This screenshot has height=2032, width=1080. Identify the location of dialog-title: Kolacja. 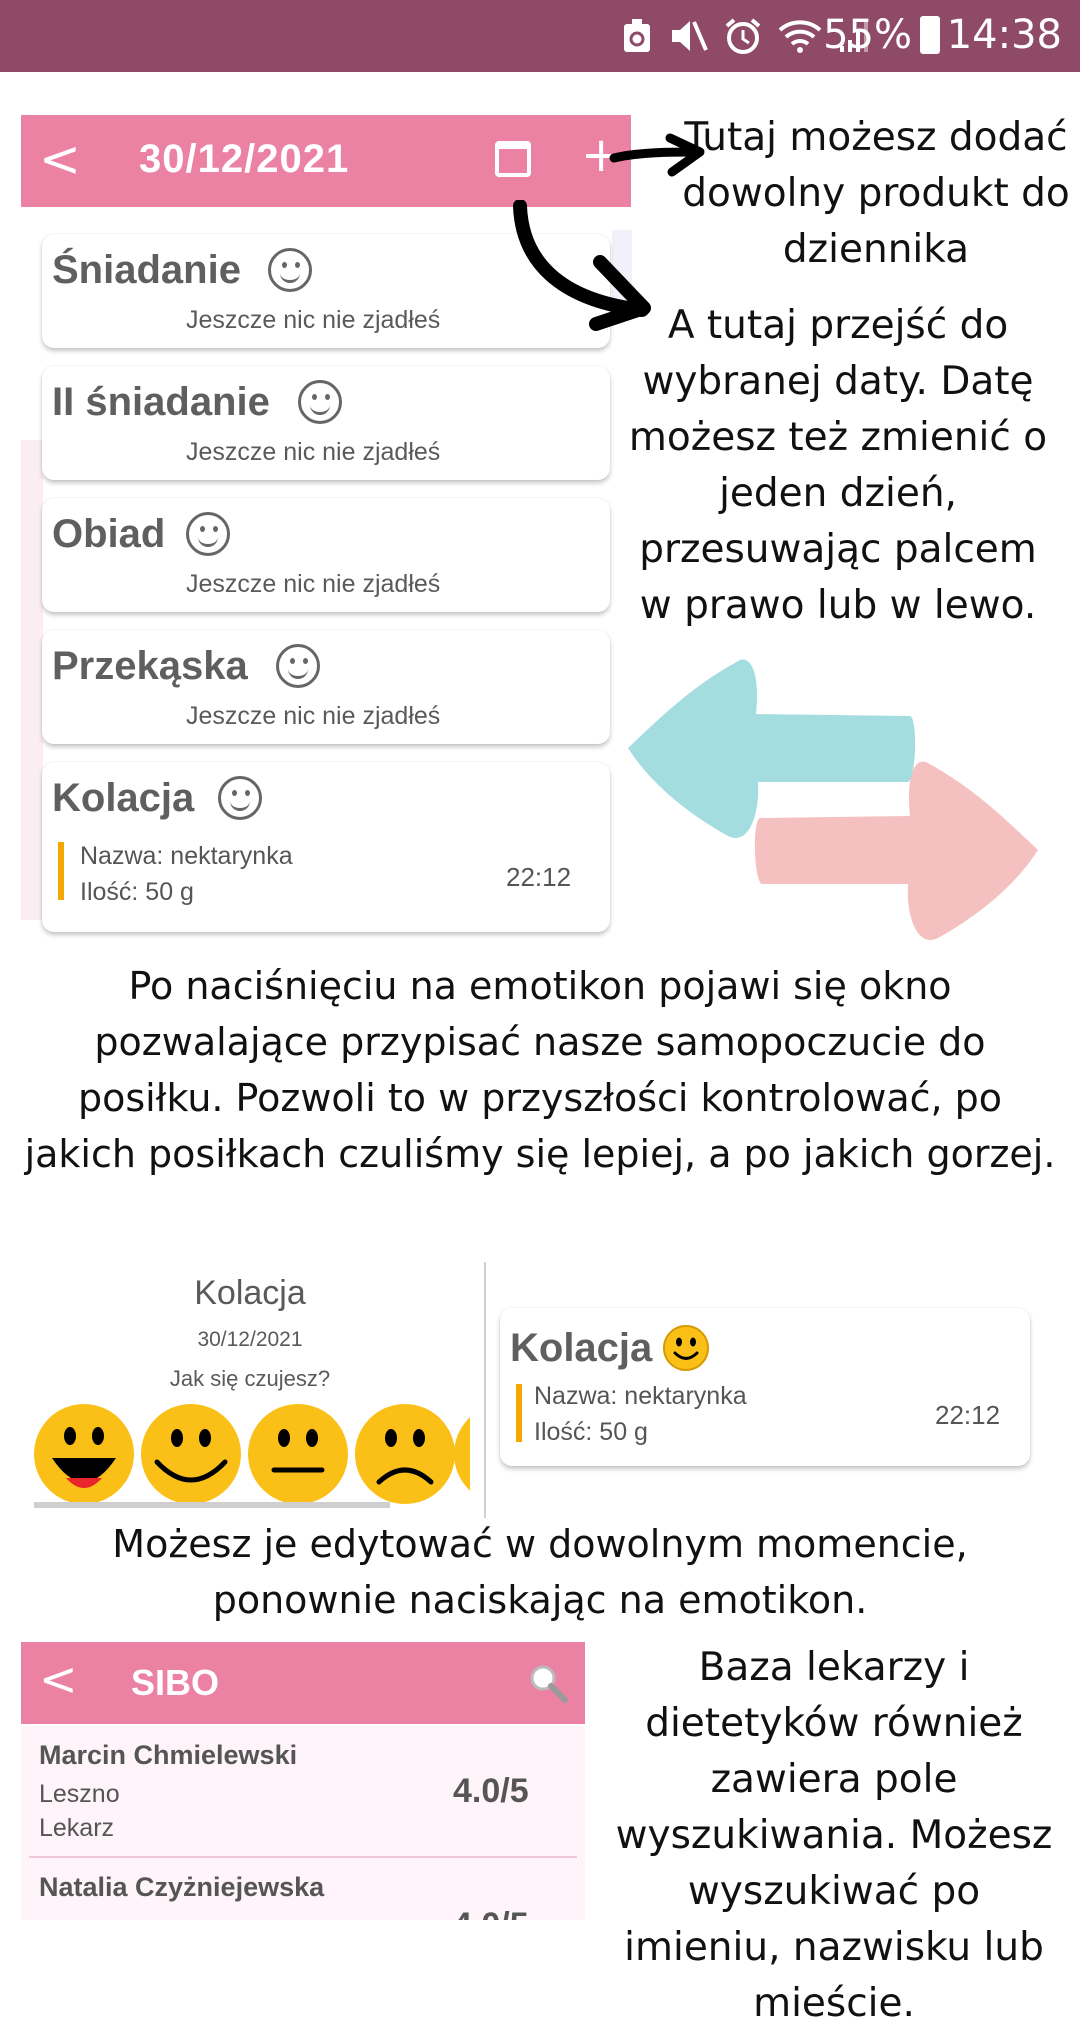
(250, 1293).